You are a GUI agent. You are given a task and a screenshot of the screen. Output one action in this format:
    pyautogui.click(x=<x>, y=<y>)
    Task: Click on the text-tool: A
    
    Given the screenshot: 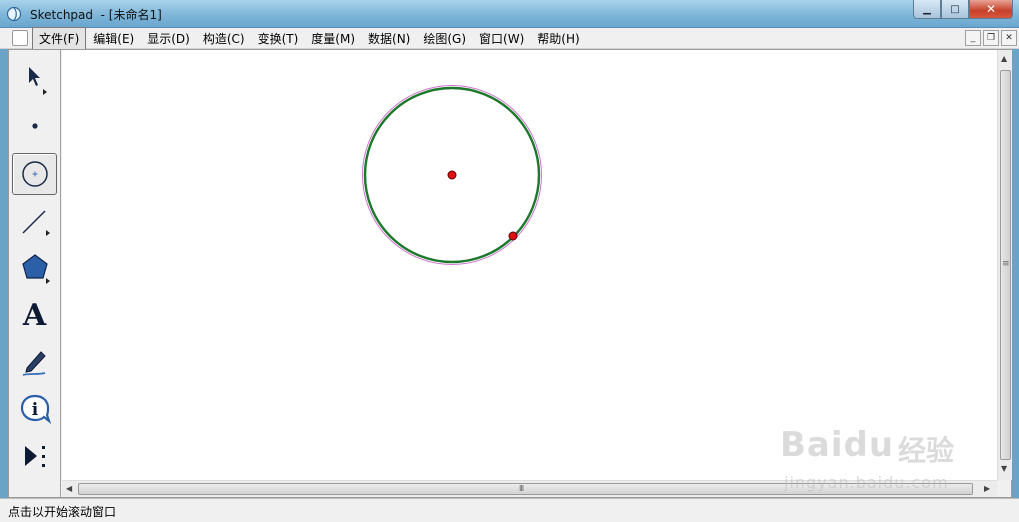 What is the action you would take?
    pyautogui.click(x=34, y=315)
    